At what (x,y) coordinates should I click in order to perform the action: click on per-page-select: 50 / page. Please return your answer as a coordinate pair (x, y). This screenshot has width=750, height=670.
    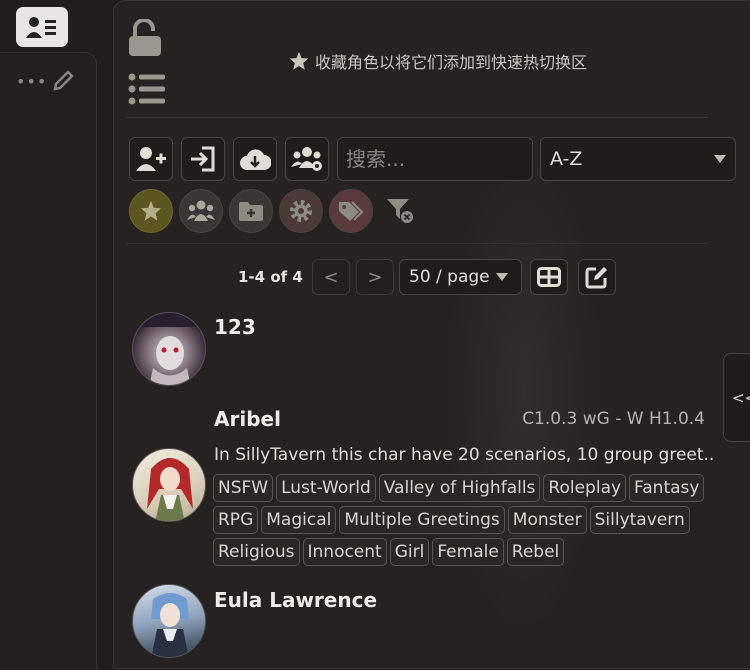
    Looking at the image, I should click on (460, 277).